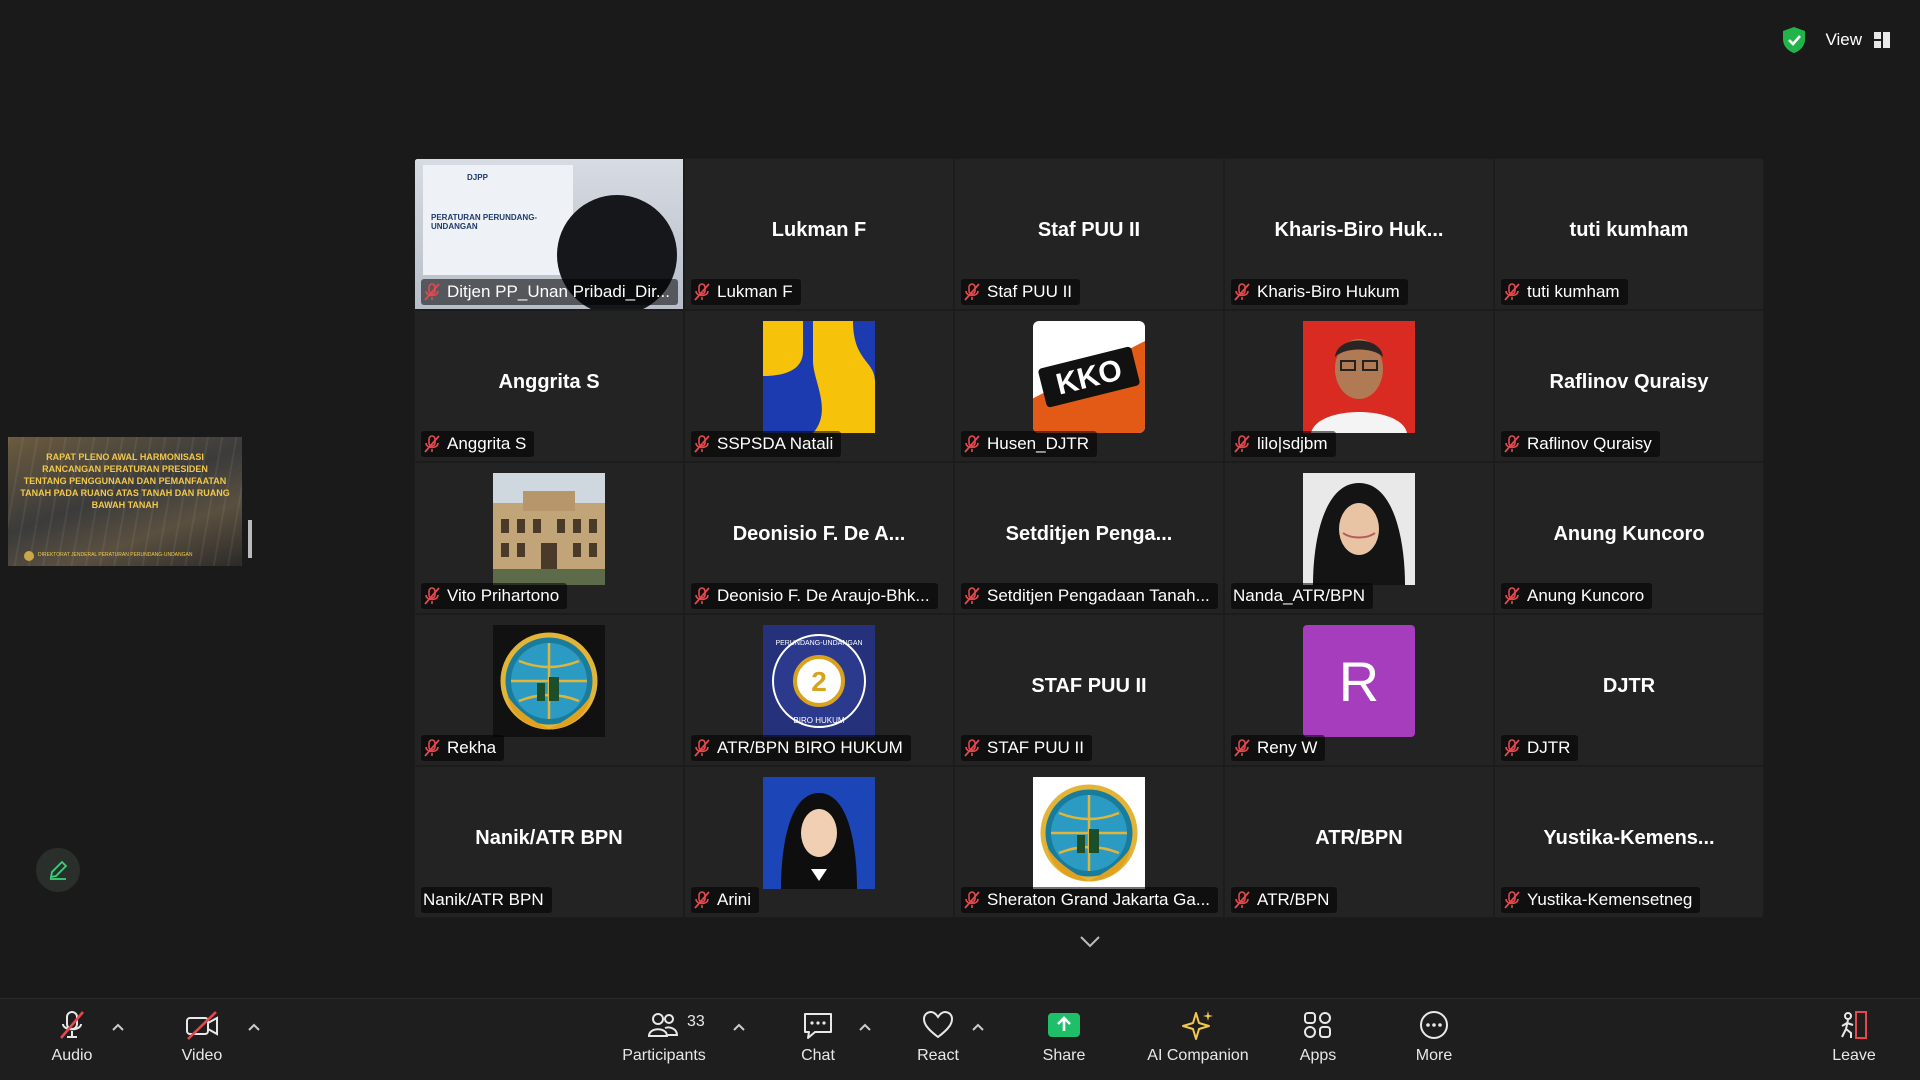 The height and width of the screenshot is (1080, 1920). I want to click on participant-display-name: DJTR, so click(1629, 686).